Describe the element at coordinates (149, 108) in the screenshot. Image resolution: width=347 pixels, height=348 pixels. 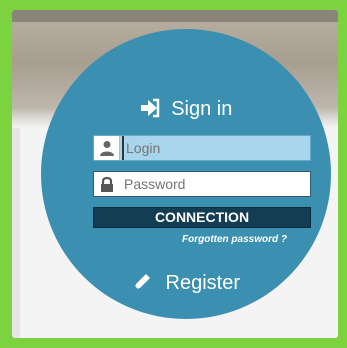
I see `sign-in-icon` at that location.